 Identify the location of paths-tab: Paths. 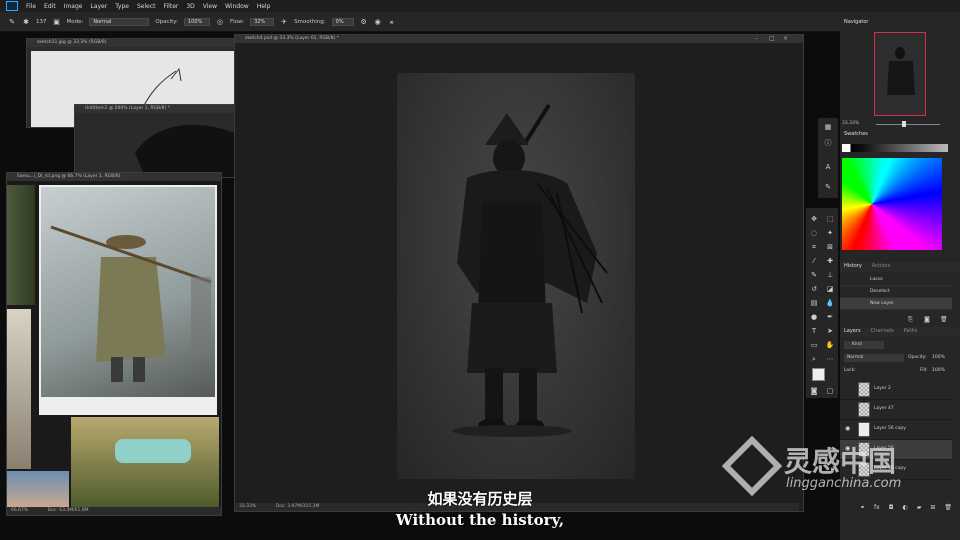
(909, 331).